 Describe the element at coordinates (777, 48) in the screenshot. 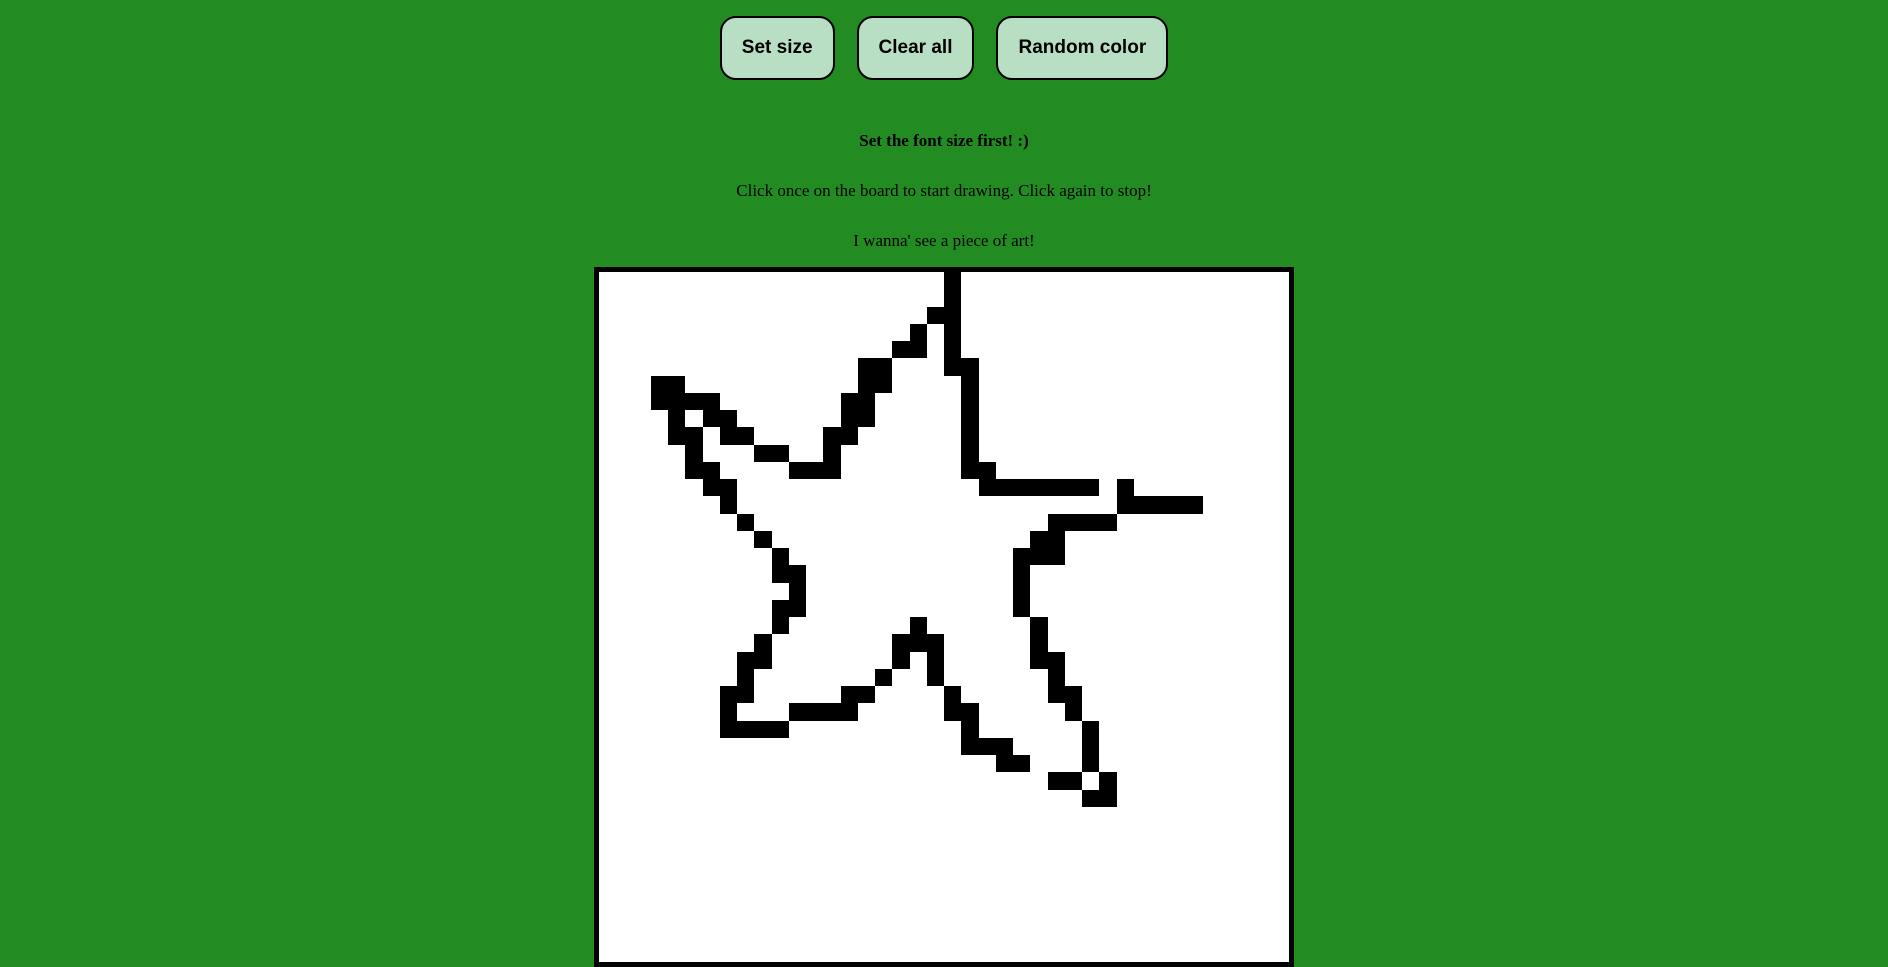

I see `set-size-button: Set size` at that location.